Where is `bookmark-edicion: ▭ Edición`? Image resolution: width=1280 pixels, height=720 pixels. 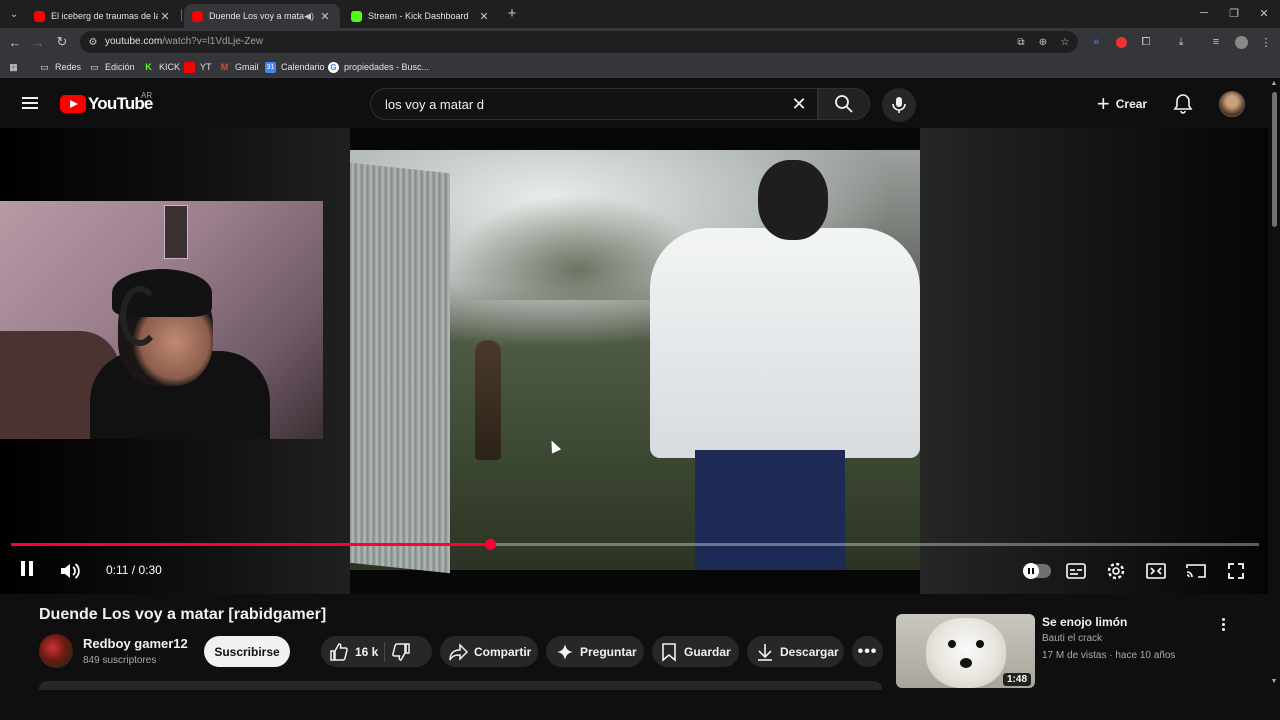
bookmark-edicion: ▭ Edición is located at coordinates (111, 67).